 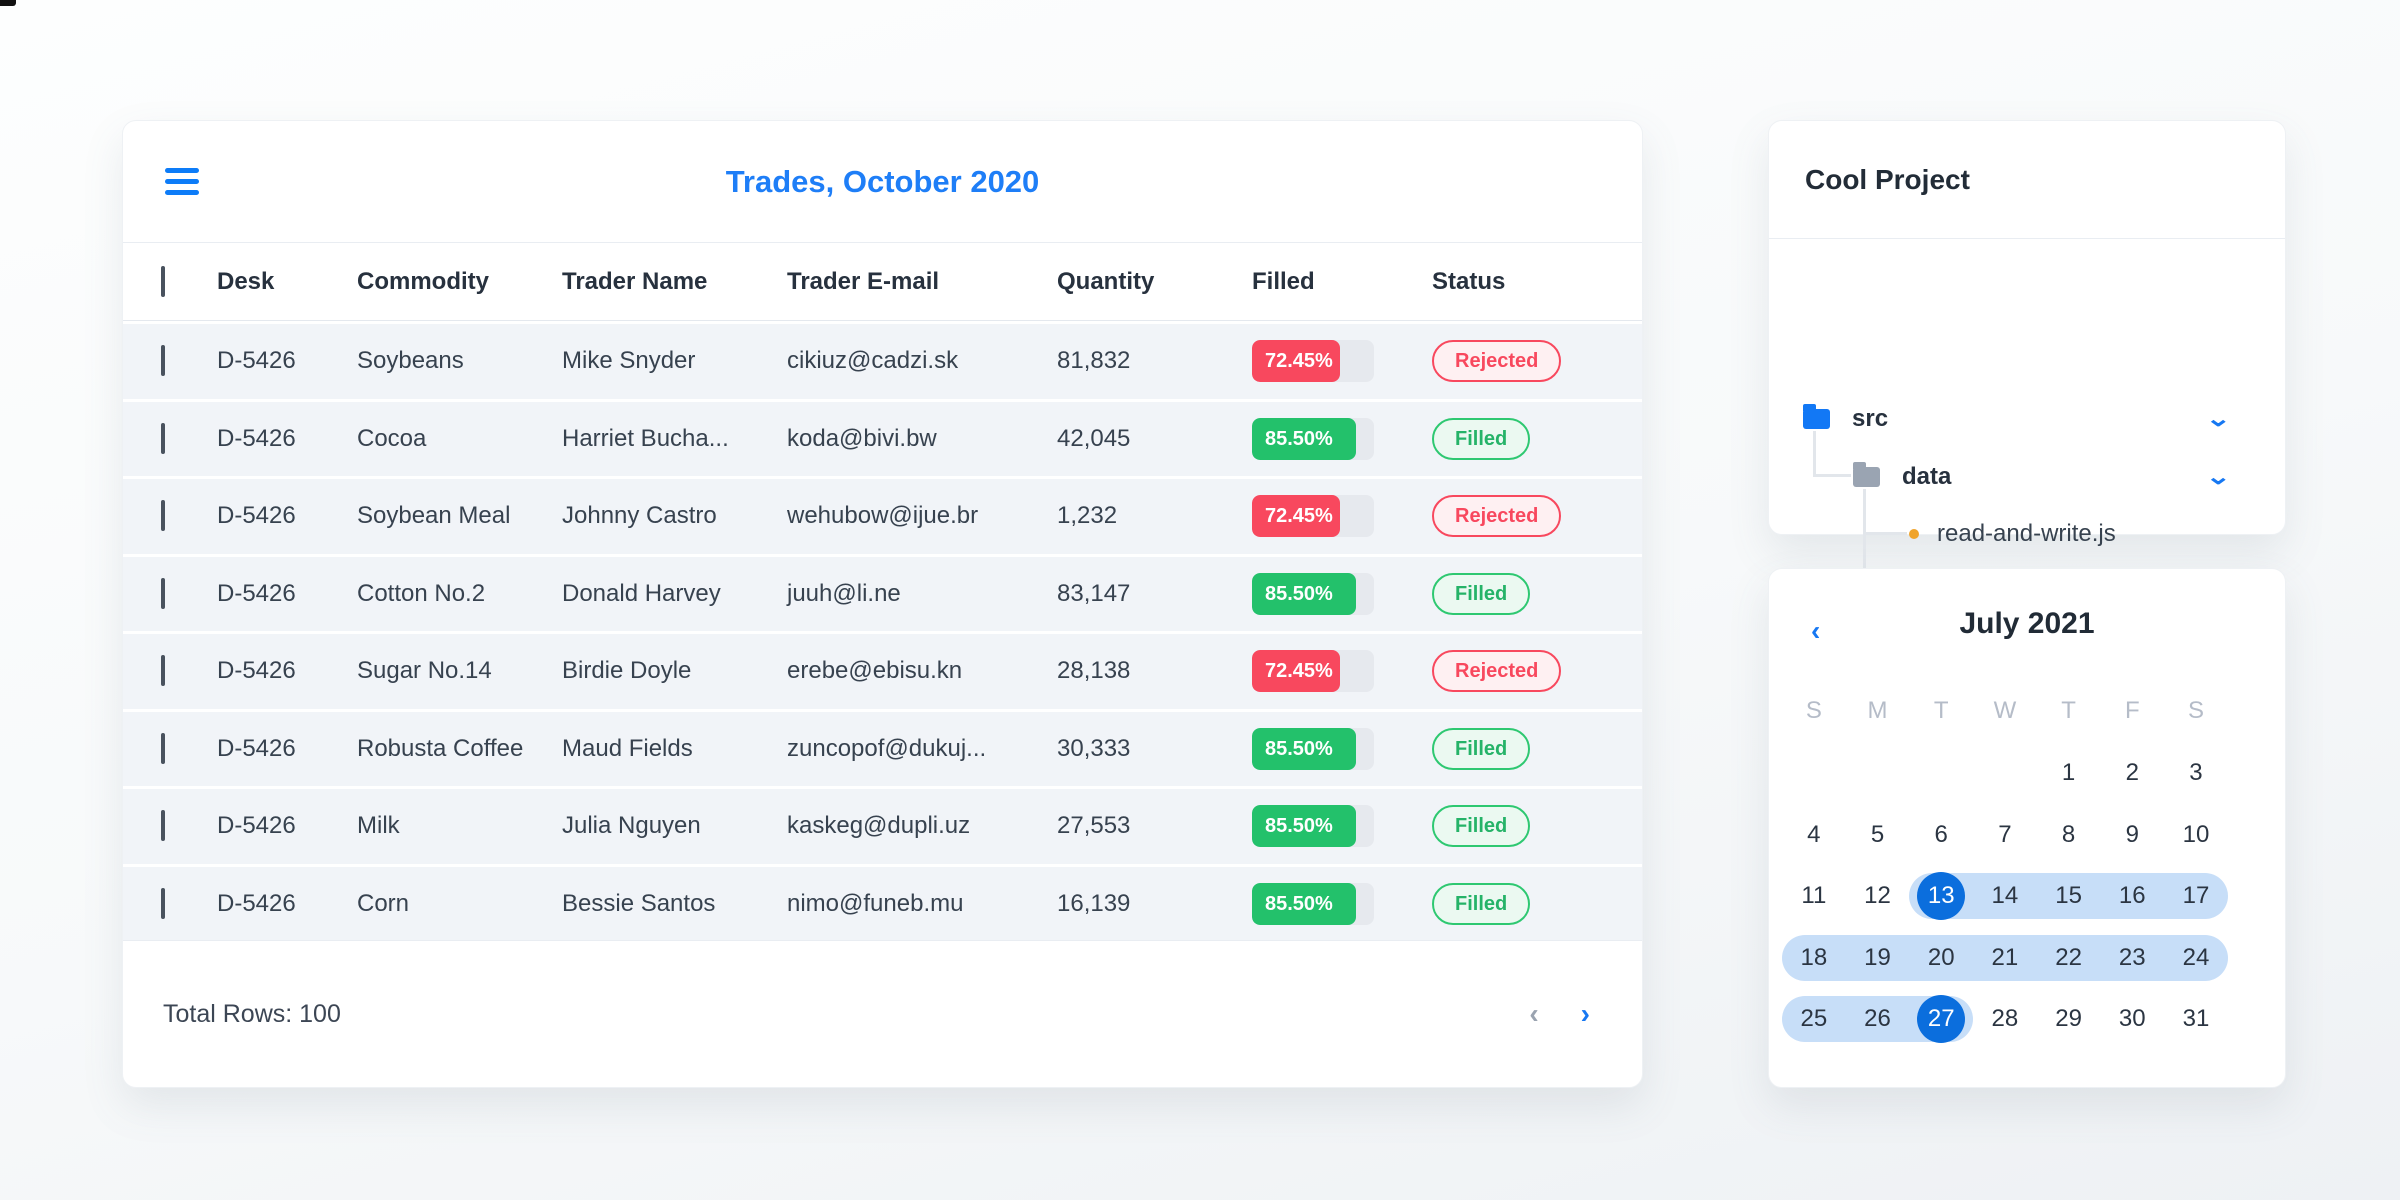 I want to click on calendar-day: 4, so click(x=1814, y=835).